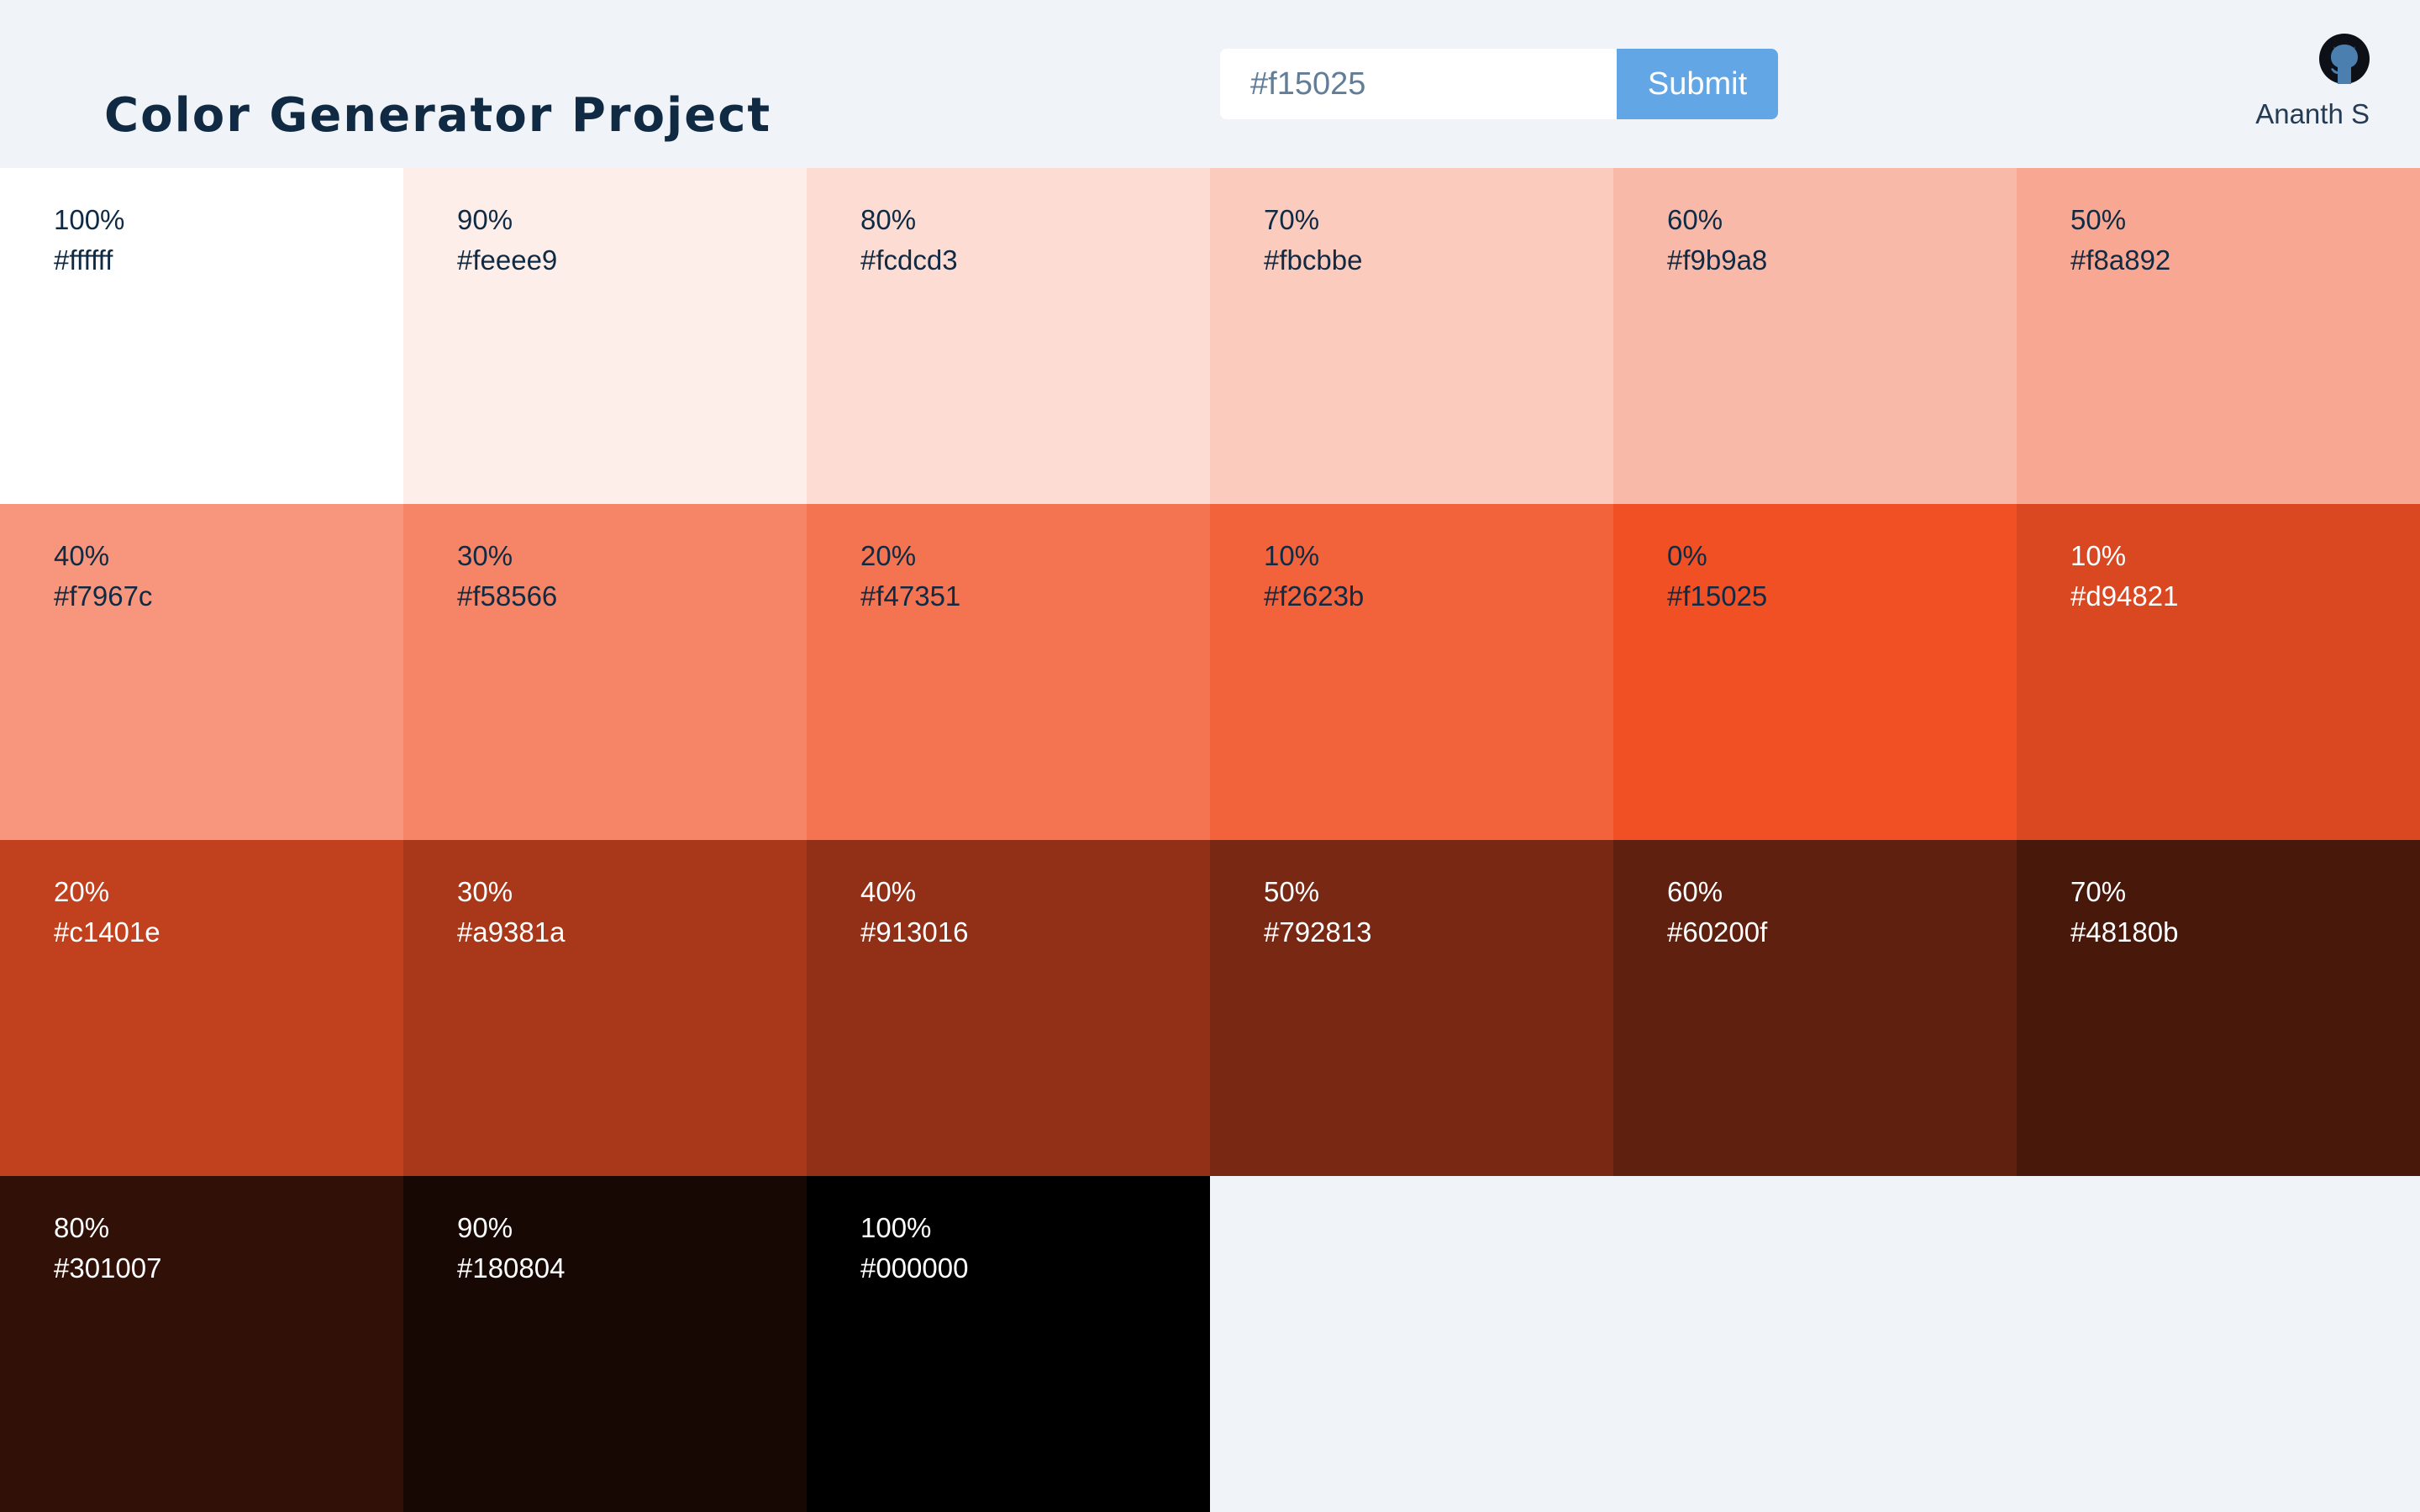 Image resolution: width=2420 pixels, height=1512 pixels. Describe the element at coordinates (511, 932) in the screenshot. I see `swatch-hex: #a9381a` at that location.